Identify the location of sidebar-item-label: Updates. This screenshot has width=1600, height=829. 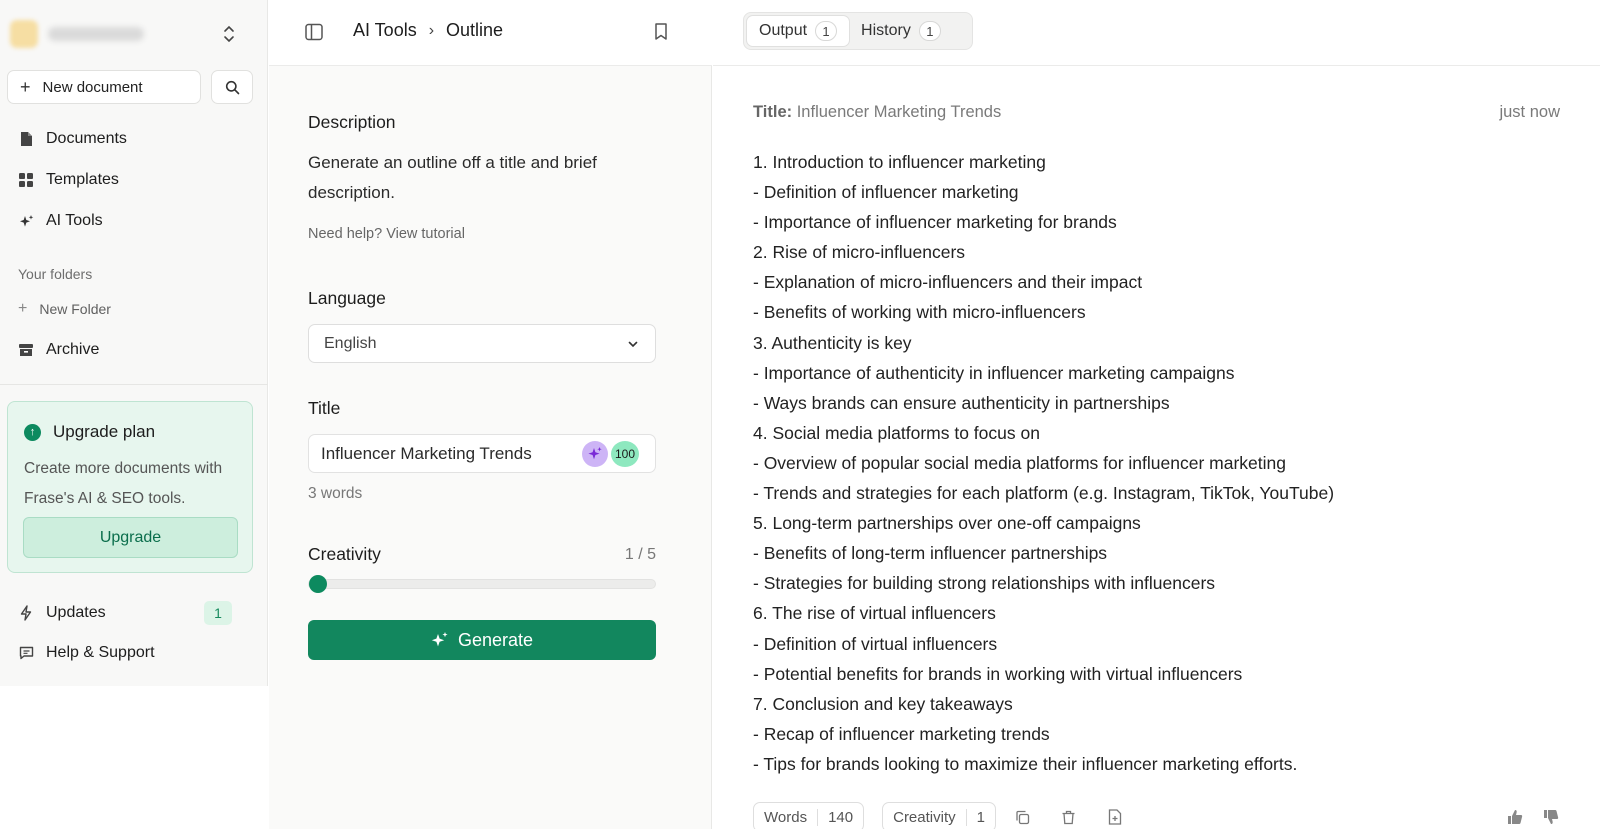
(76, 612).